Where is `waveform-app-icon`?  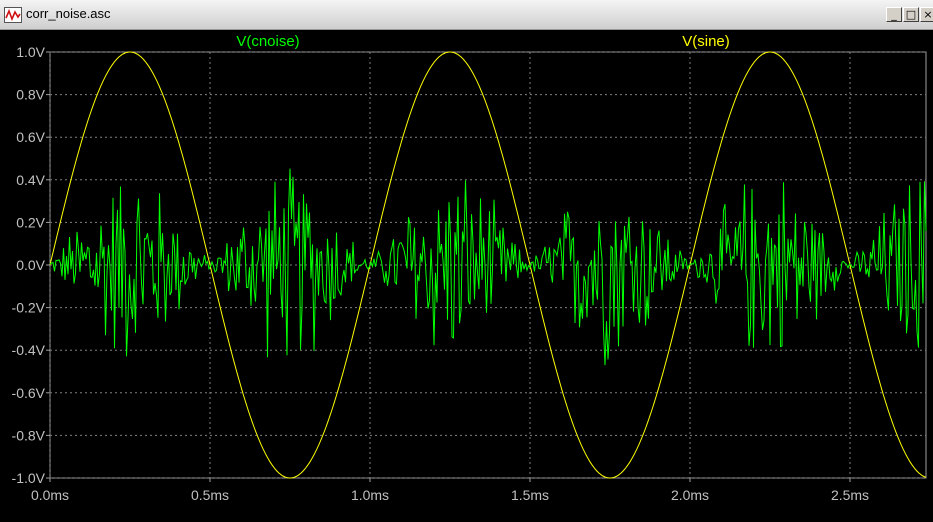
waveform-app-icon is located at coordinates (13, 15).